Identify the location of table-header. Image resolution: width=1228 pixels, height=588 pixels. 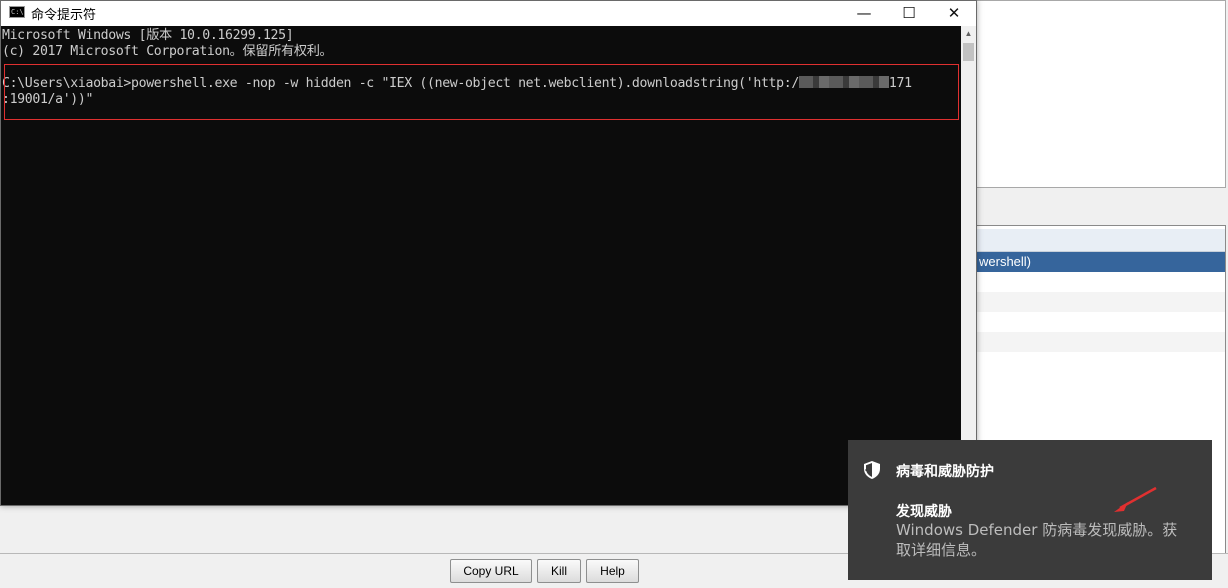
(1101, 240).